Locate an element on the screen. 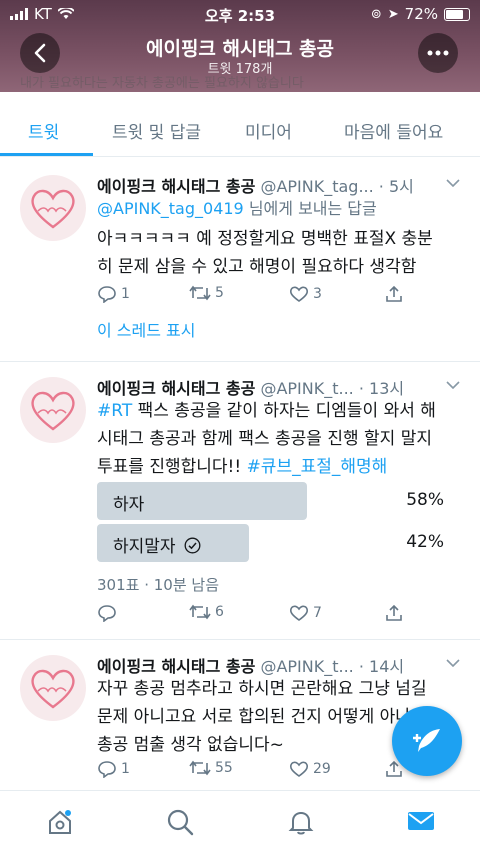 This screenshot has height=855, width=480. hashtag-link: #RT is located at coordinates (114, 411).